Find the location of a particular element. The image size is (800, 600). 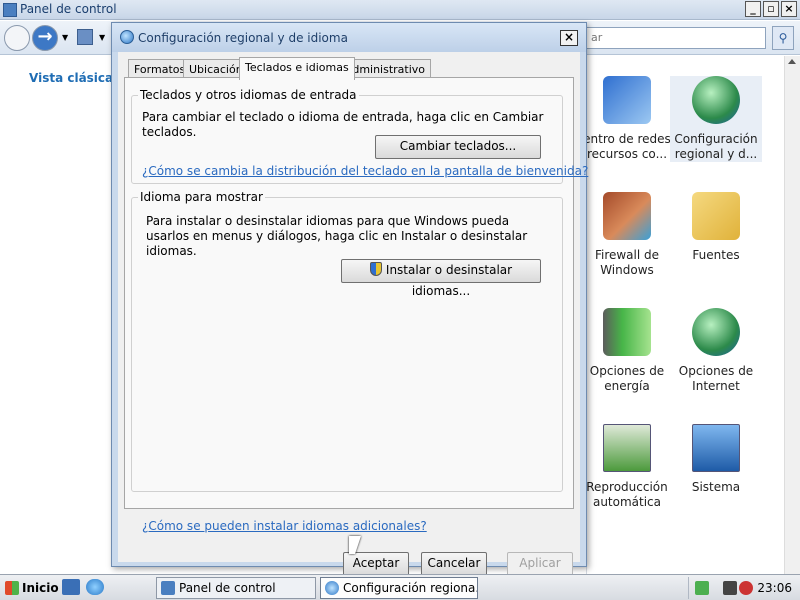

regional-settings-globe-icon is located at coordinates (716, 100).